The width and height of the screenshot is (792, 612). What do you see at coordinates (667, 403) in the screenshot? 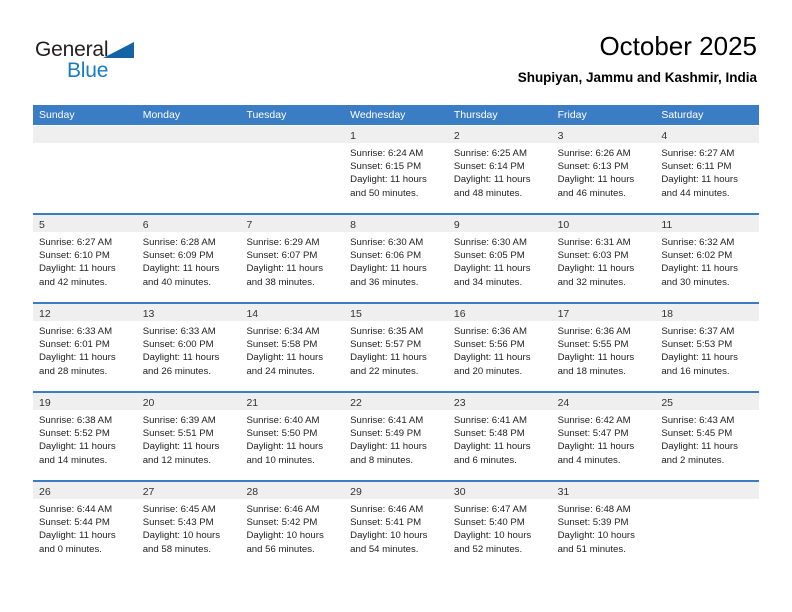
I see `day-number: 25` at bounding box center [667, 403].